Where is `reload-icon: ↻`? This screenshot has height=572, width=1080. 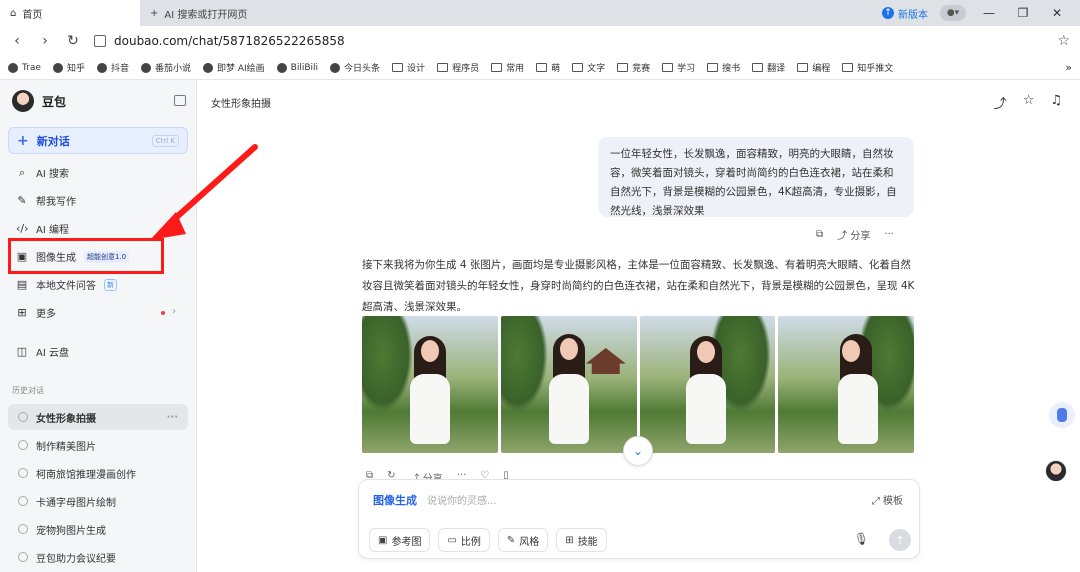 reload-icon: ↻ is located at coordinates (73, 41).